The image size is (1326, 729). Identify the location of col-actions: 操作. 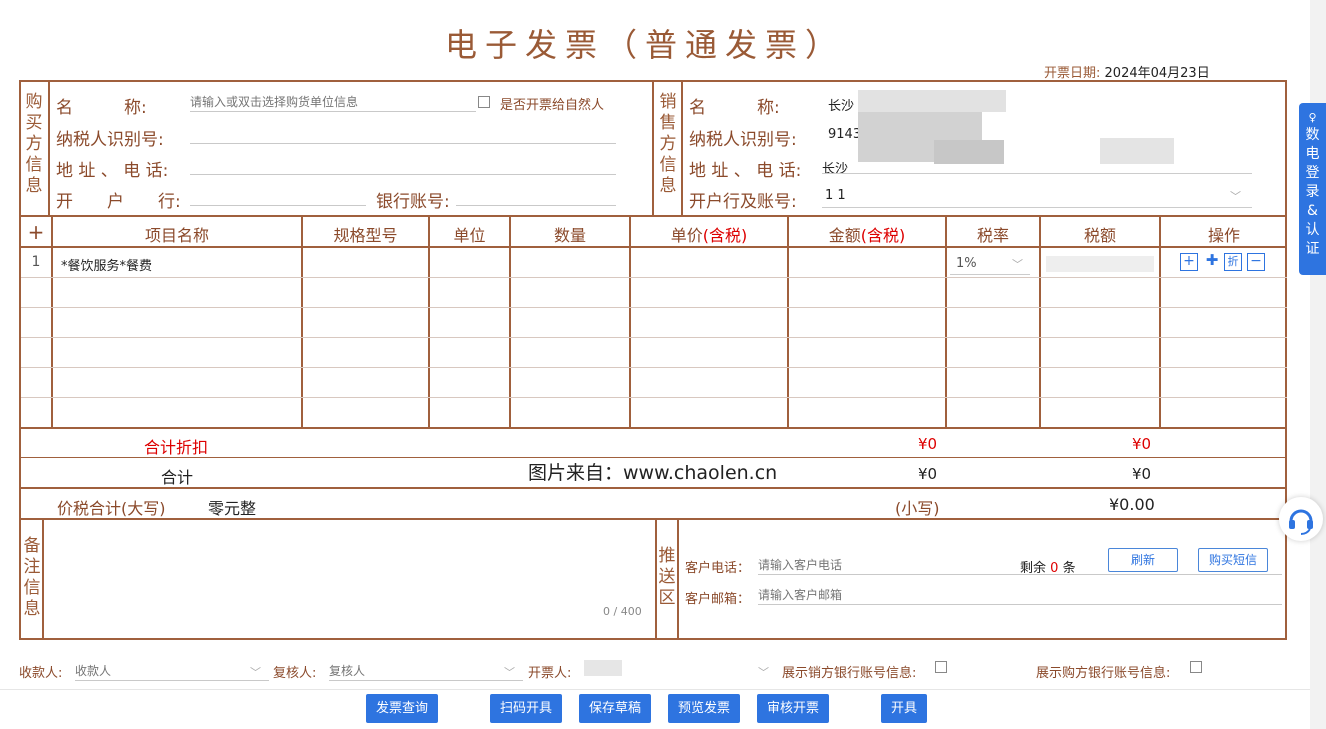
(1223, 235).